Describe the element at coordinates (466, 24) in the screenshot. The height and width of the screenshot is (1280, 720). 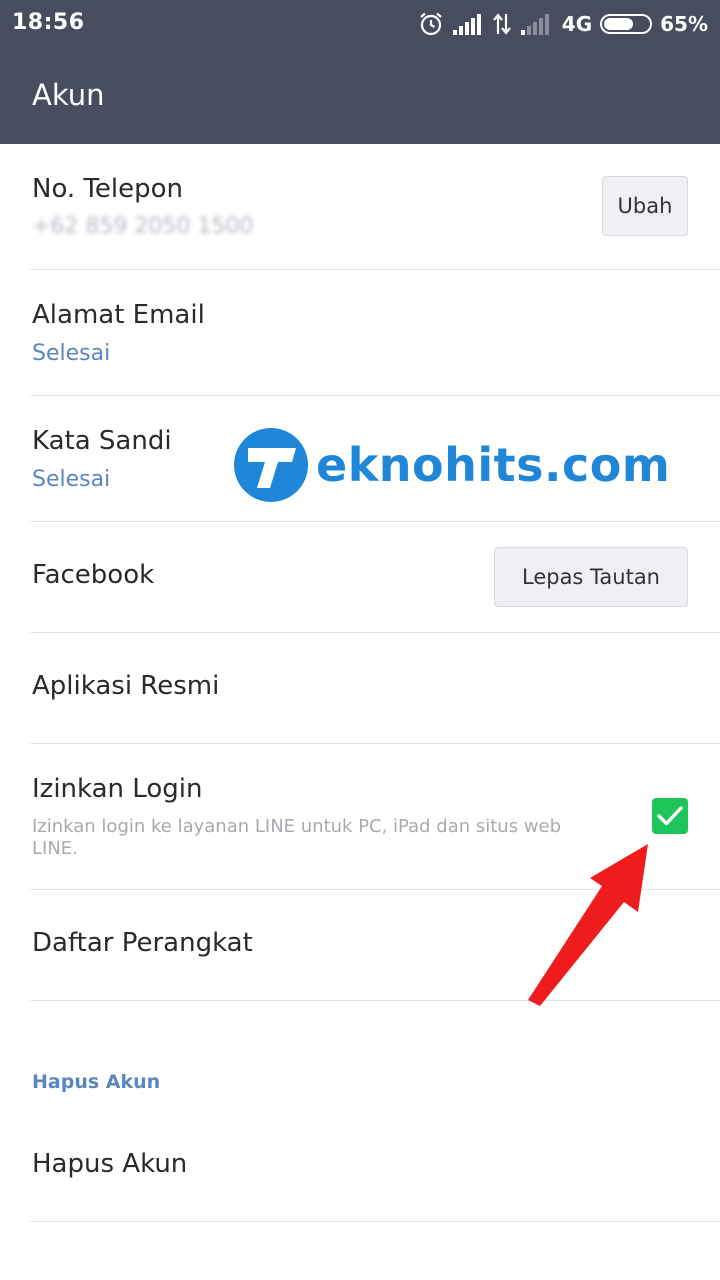
I see `signal-icon` at that location.